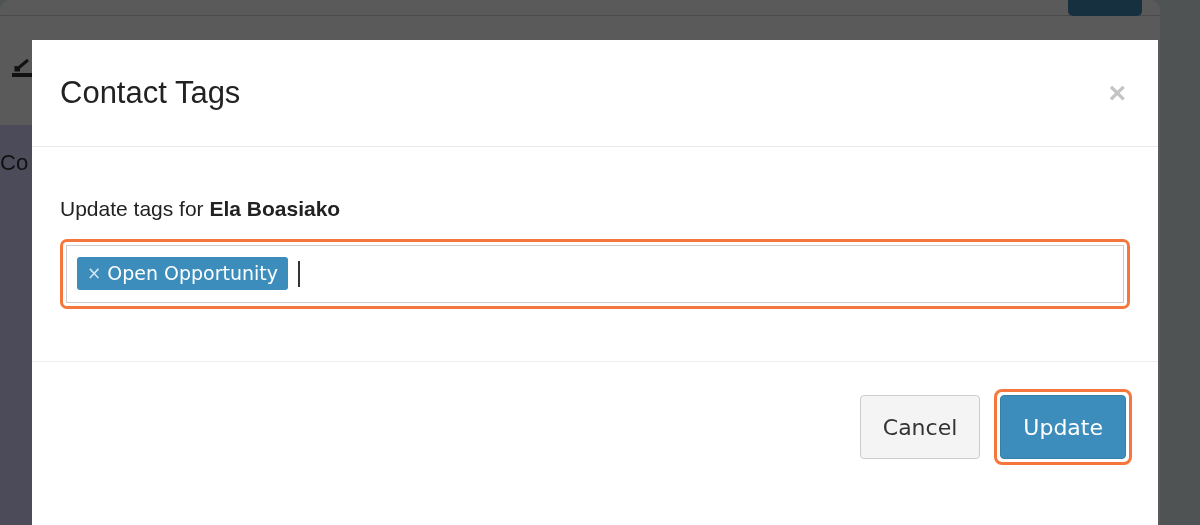  I want to click on text-cursor, so click(299, 273).